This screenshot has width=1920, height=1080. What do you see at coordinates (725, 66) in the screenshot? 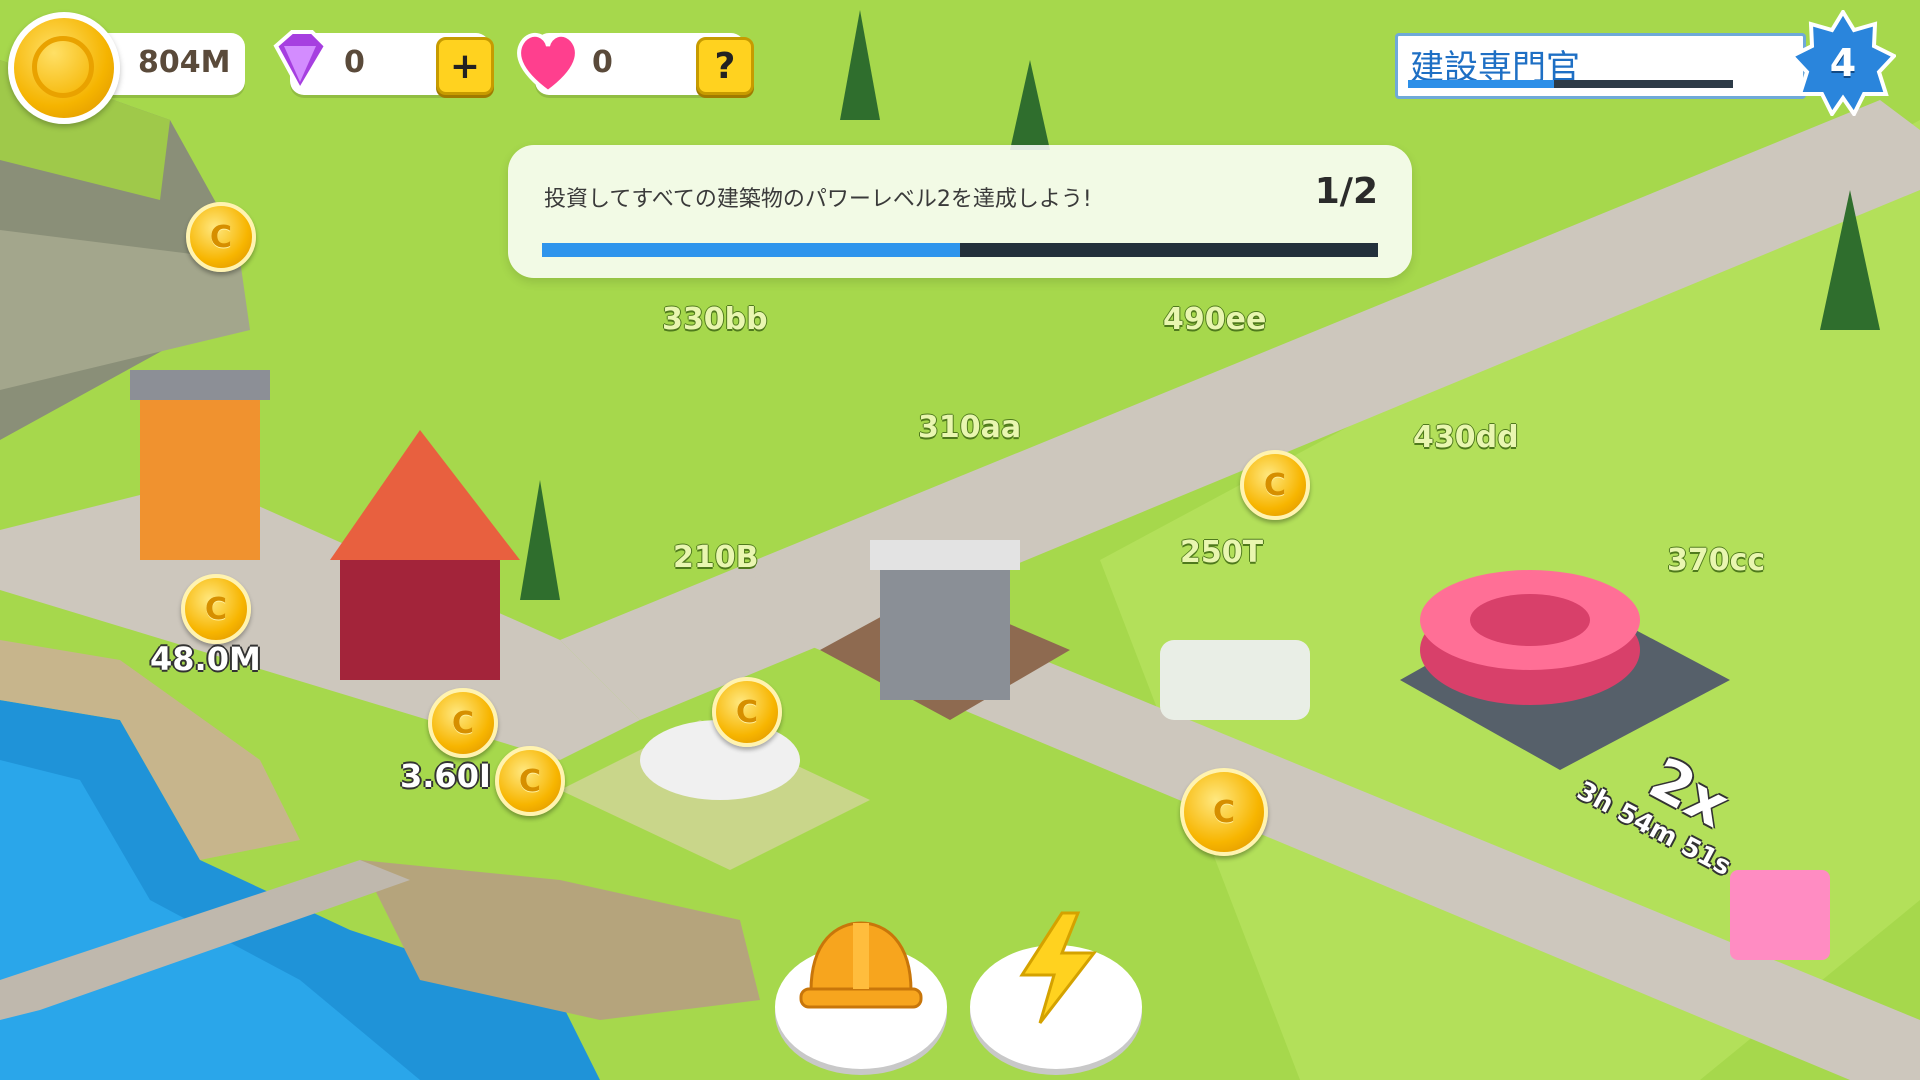
I see `help-button: ?` at bounding box center [725, 66].